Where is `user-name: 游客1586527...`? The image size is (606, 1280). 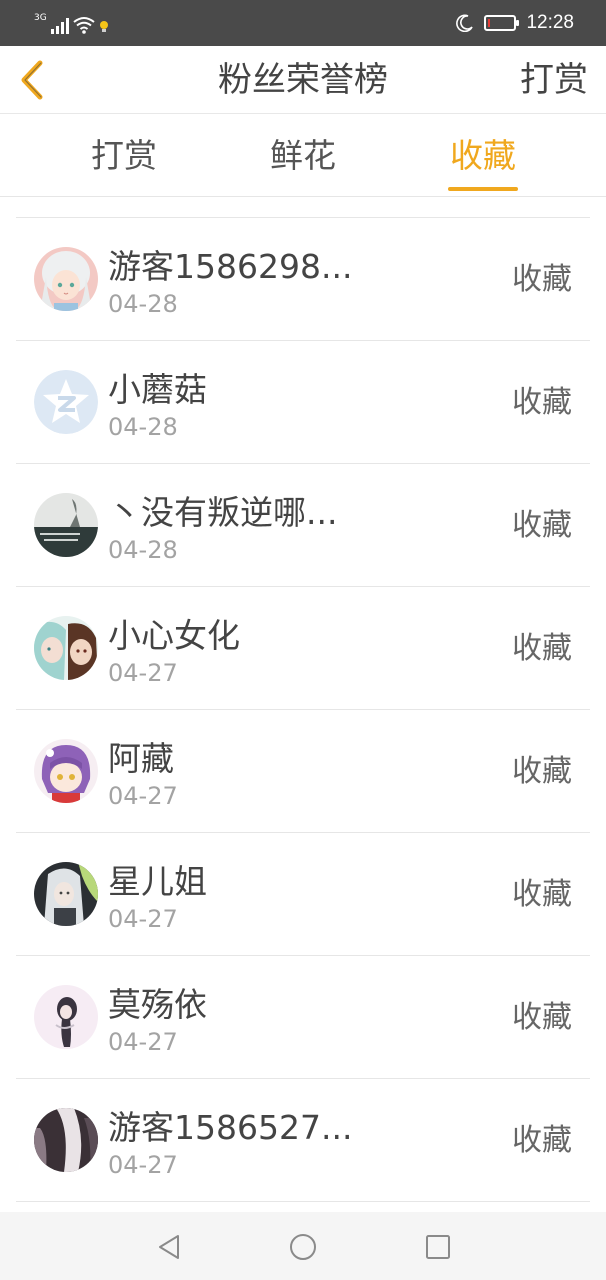 user-name: 游客1586527... is located at coordinates (230, 1127).